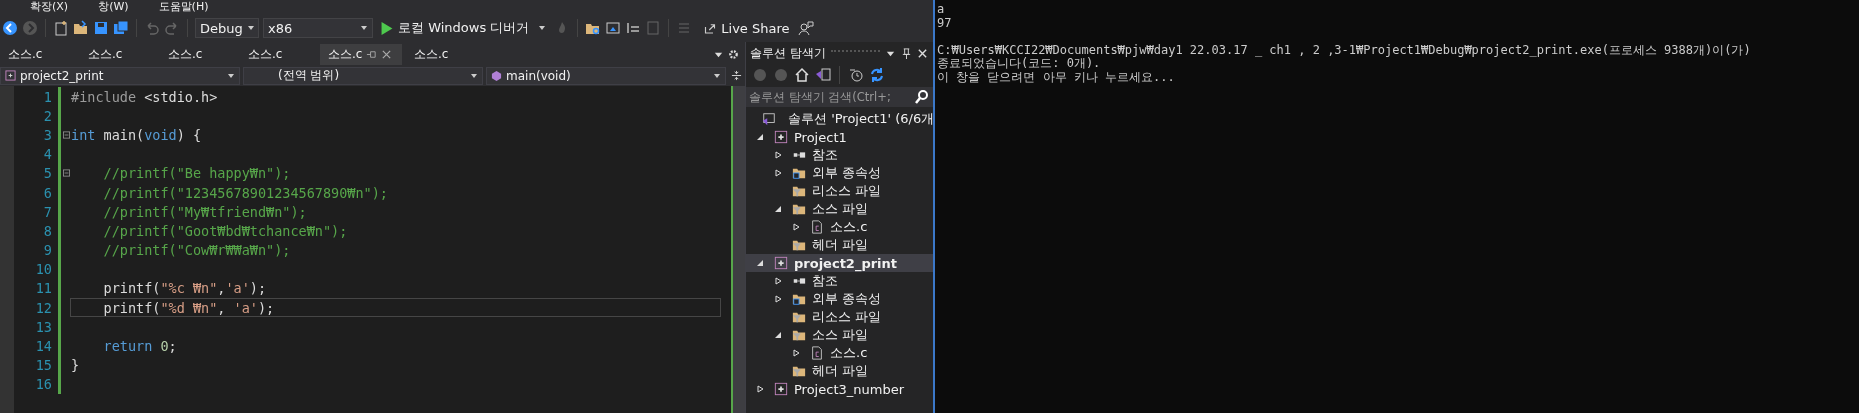  Describe the element at coordinates (877, 75) in the screenshot. I see `refresh-icon` at that location.